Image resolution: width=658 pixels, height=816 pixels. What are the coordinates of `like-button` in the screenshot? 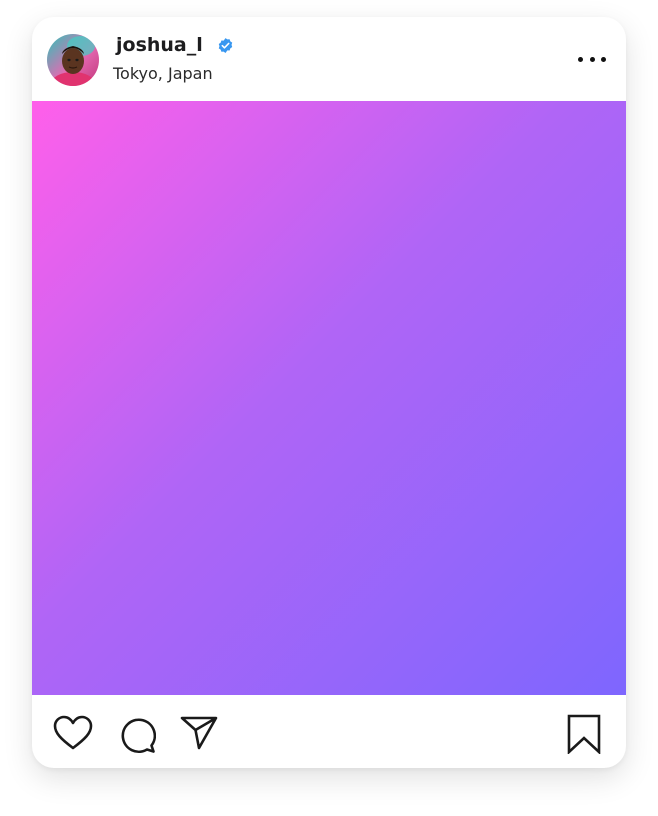 It's located at (73, 733).